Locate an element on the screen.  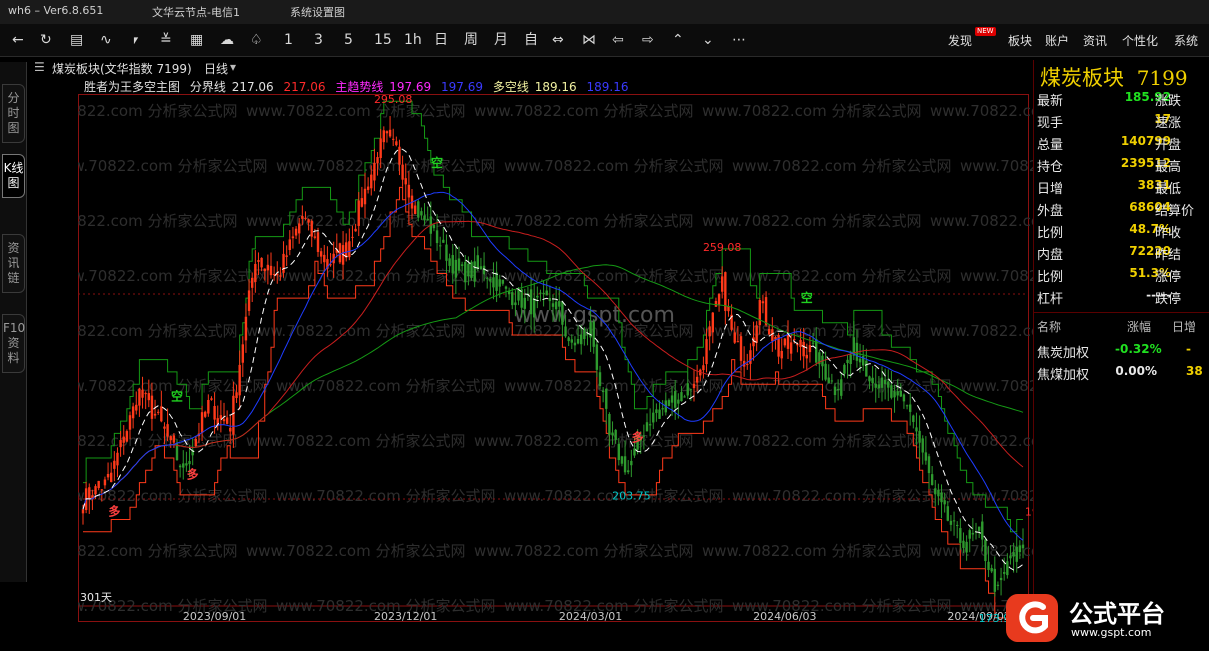
legend-label-longshort: 多空线 is located at coordinates (510, 87).